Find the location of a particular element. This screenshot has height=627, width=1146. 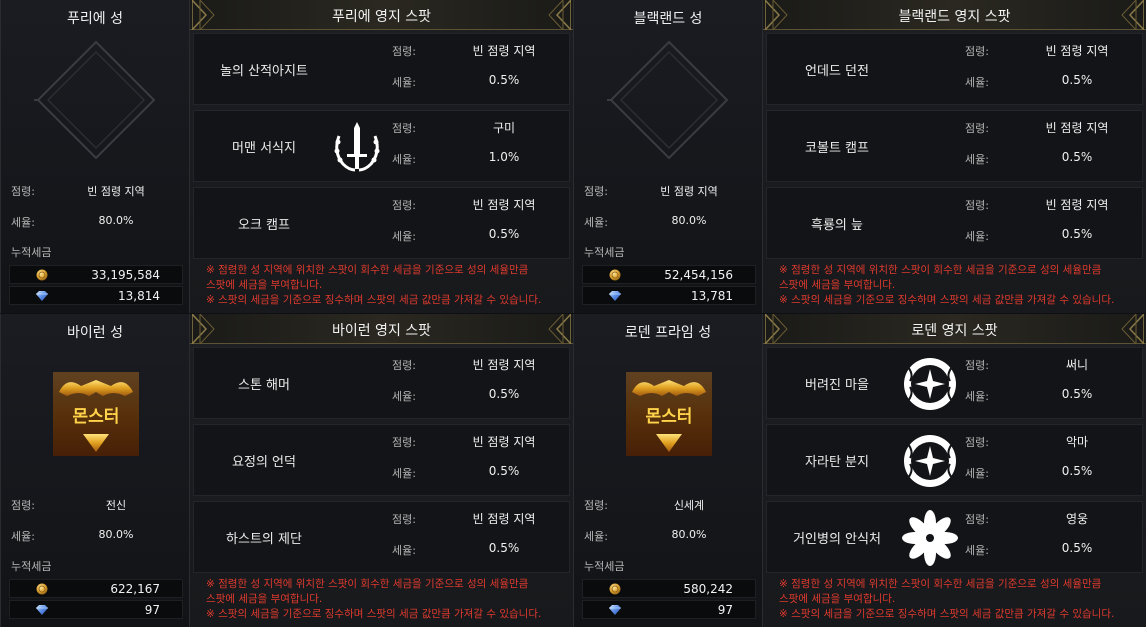

spot-header: 로덴 영지 스팟 is located at coordinates (954, 329).